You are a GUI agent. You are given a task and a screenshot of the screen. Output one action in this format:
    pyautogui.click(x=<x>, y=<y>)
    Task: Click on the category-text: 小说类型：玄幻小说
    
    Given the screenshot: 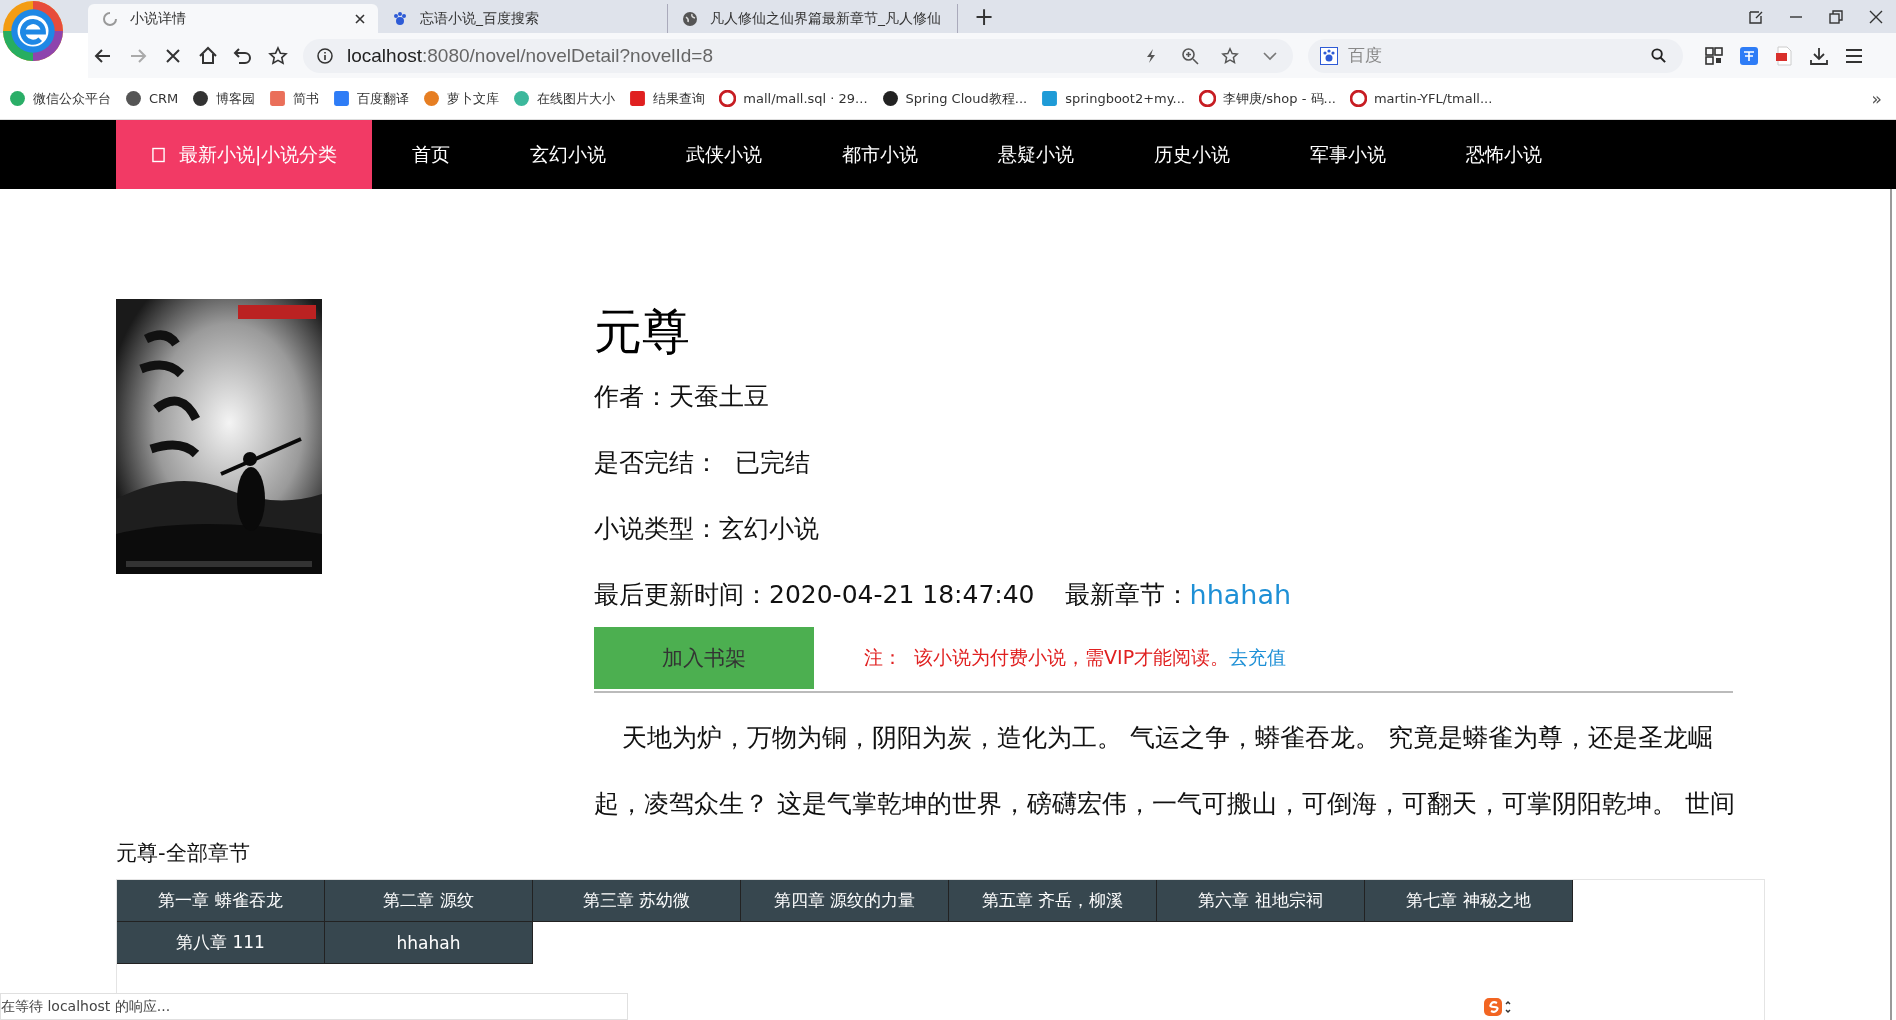 What is the action you would take?
    pyautogui.click(x=707, y=529)
    